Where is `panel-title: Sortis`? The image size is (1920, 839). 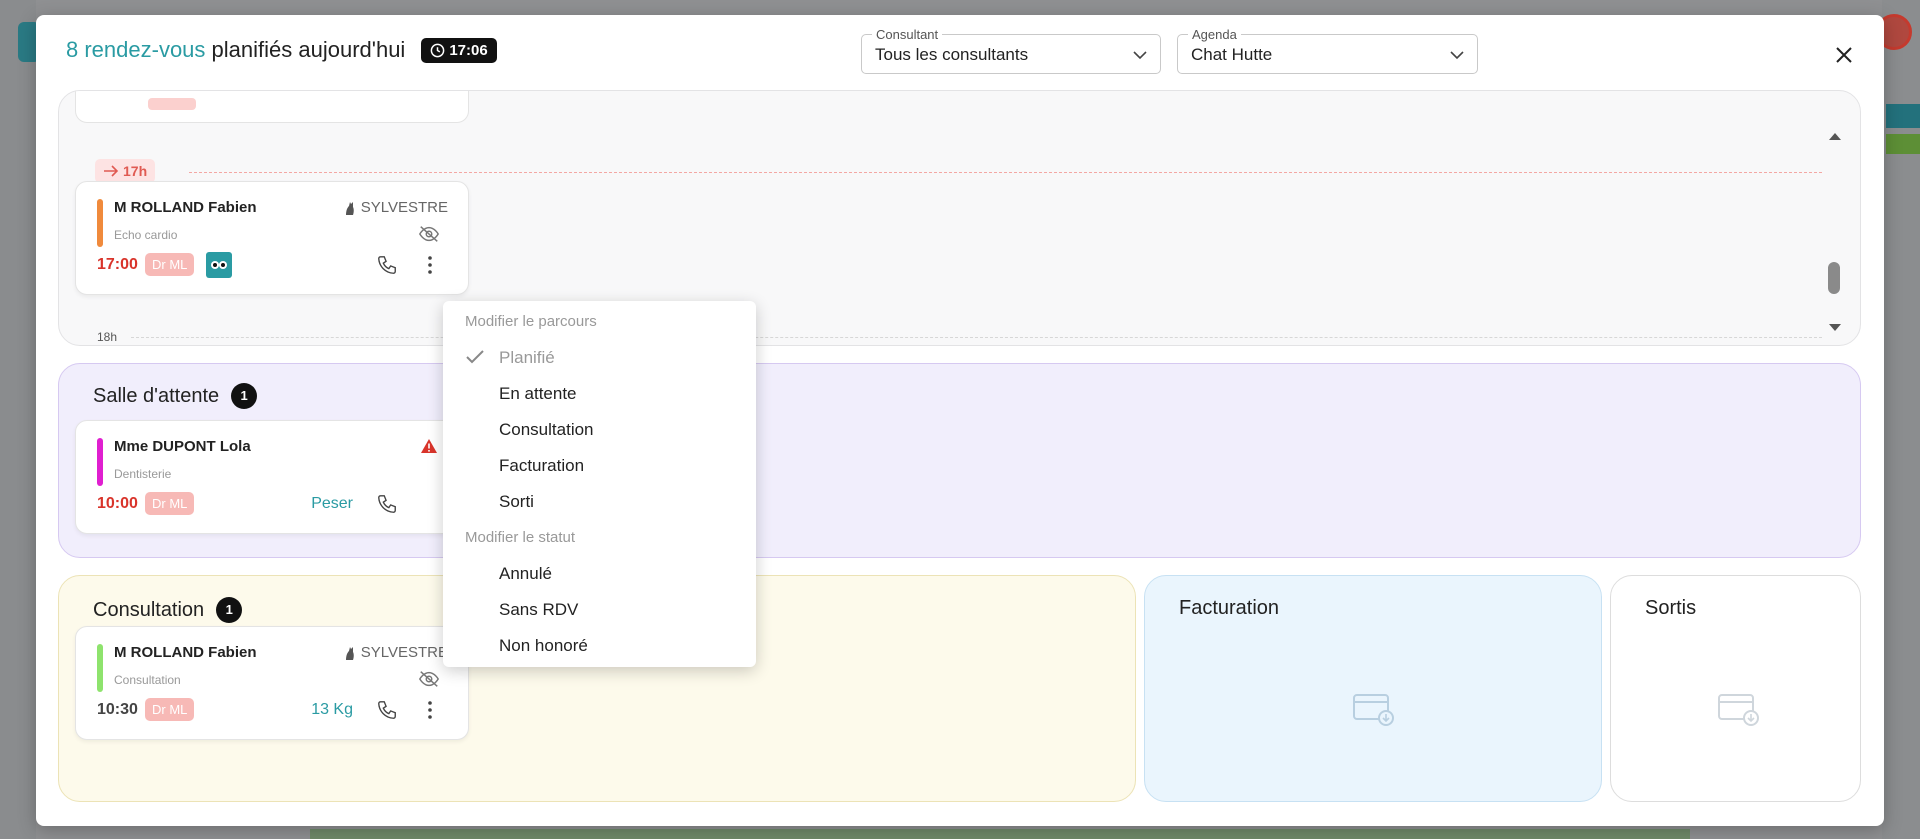
panel-title: Sortis is located at coordinates (1671, 608).